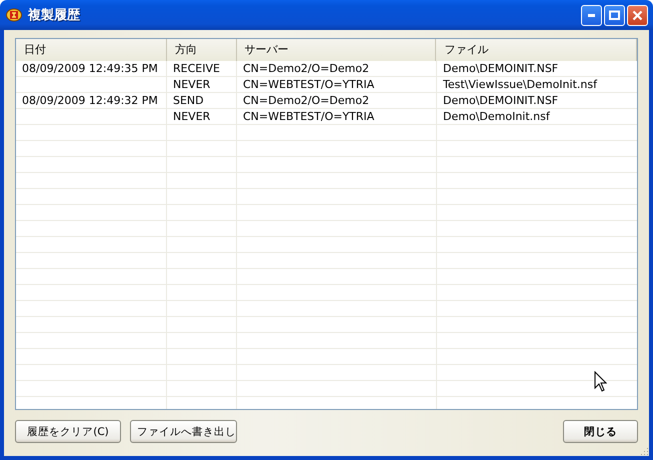 Image resolution: width=653 pixels, height=460 pixels. I want to click on app-icon, so click(14, 15).